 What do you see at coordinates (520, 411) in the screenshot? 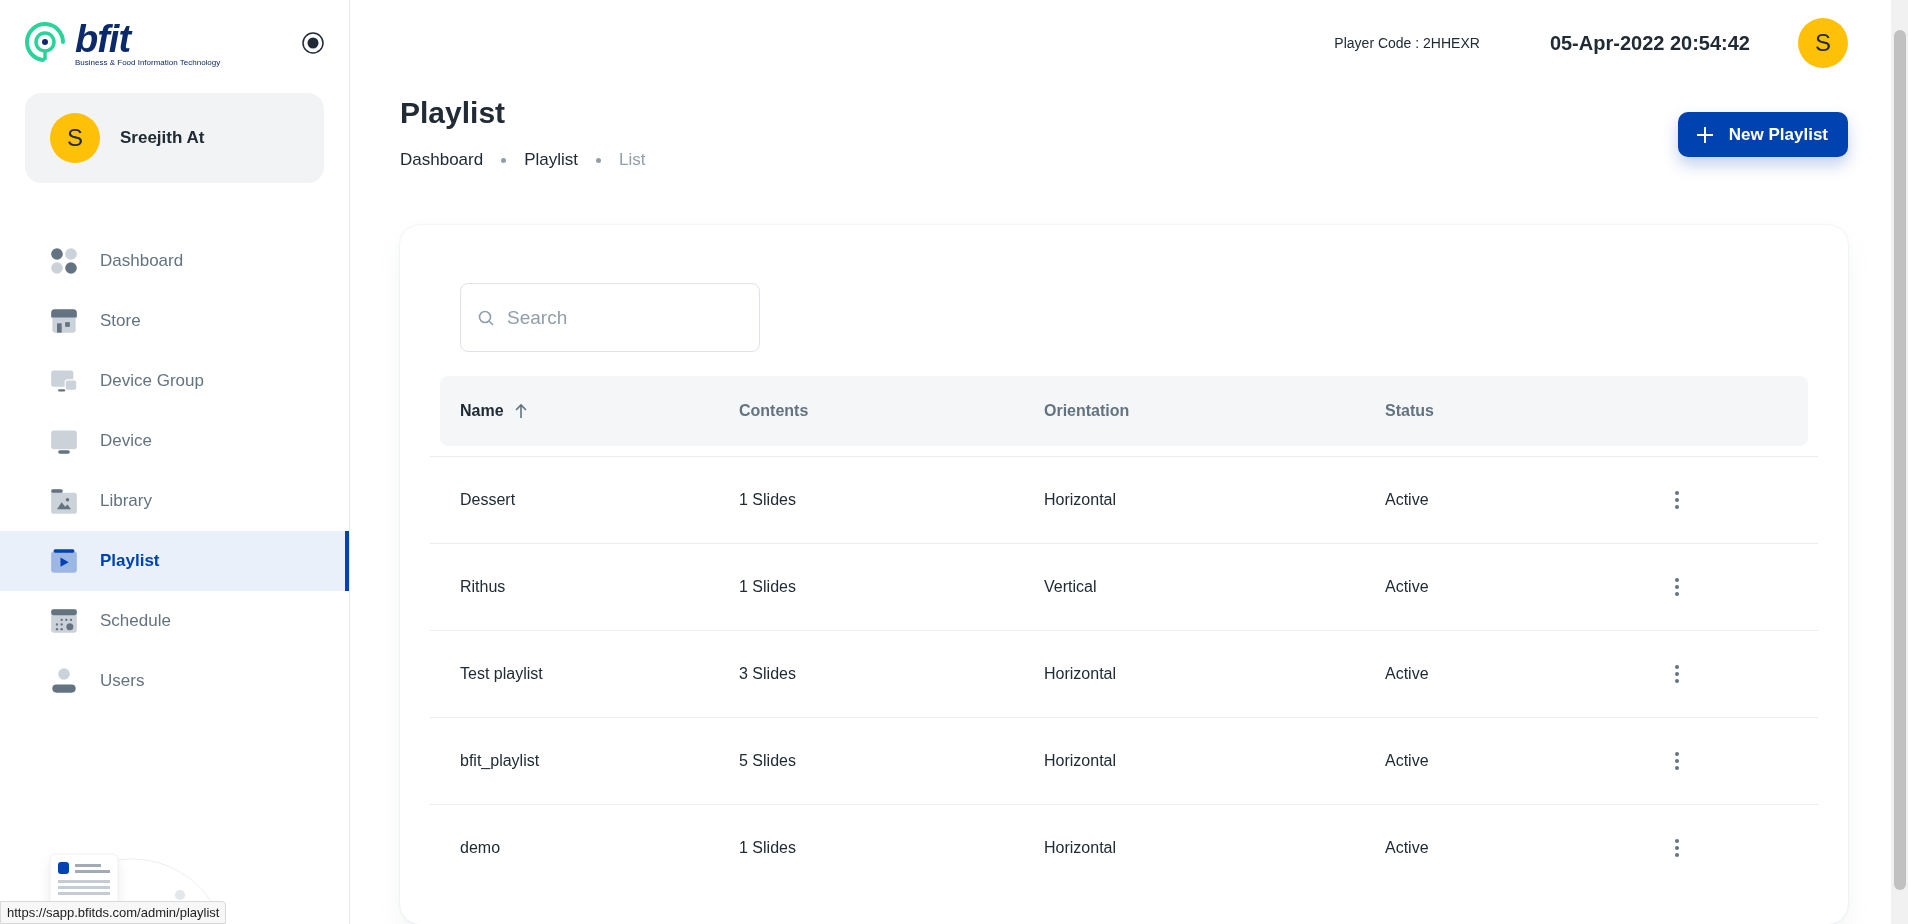
I see `sort-arrow-icon` at bounding box center [520, 411].